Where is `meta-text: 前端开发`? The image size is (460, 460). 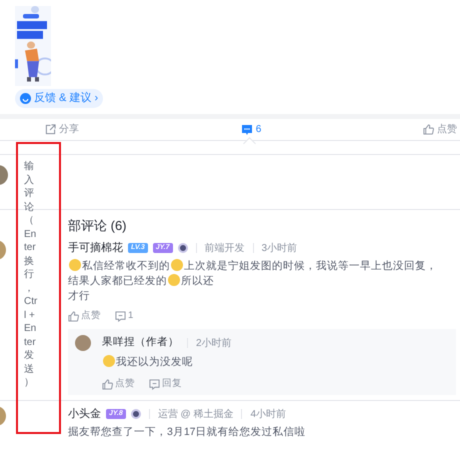
meta-text: 前端开发 is located at coordinates (224, 249).